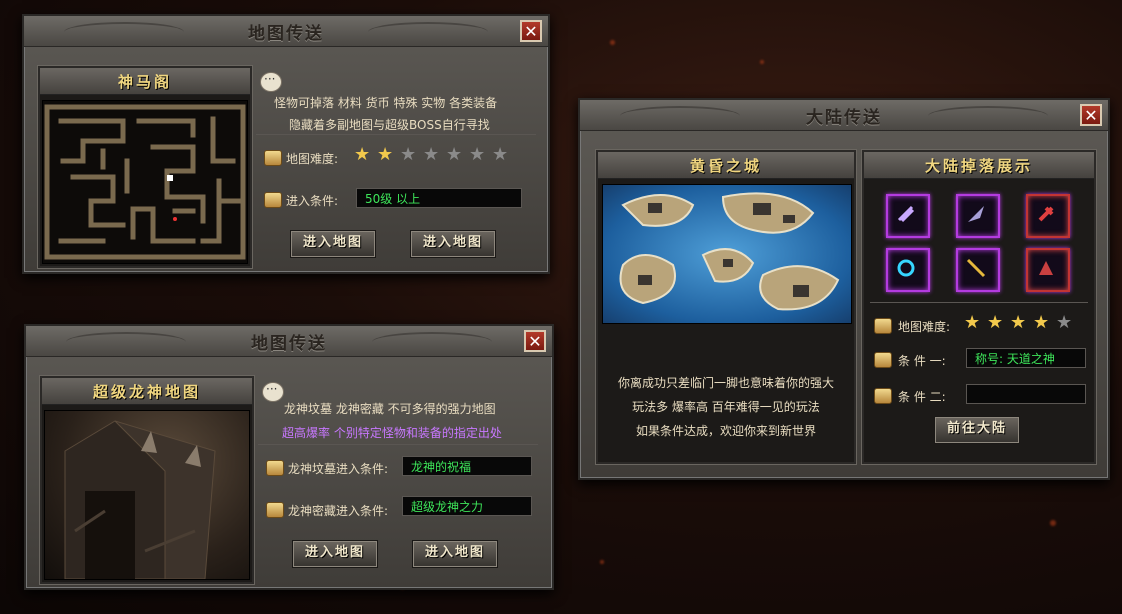  I want to click on condition2-label: 条 件 二:, so click(922, 397).